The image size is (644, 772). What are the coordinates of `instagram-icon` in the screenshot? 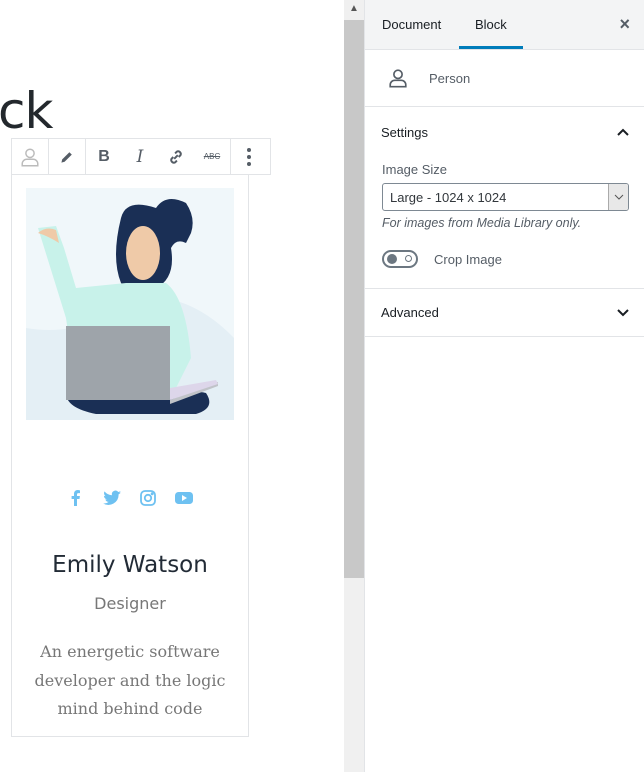 It's located at (148, 498).